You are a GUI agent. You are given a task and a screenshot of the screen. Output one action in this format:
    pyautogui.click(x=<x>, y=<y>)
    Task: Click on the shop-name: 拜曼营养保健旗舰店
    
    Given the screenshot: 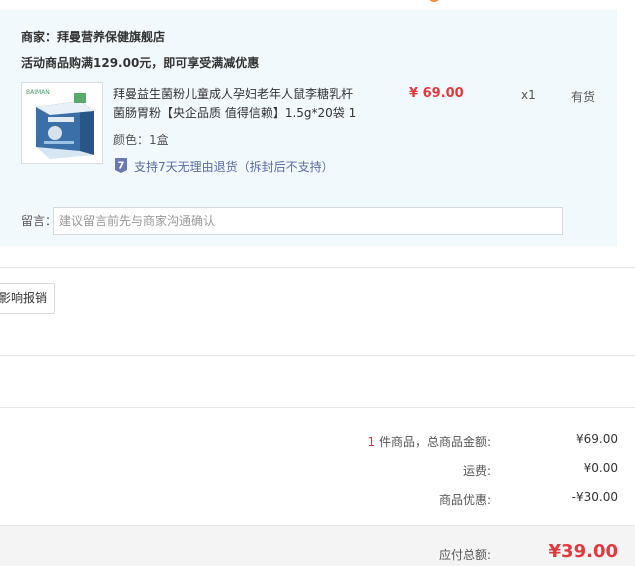 What is the action you would take?
    pyautogui.click(x=111, y=37)
    